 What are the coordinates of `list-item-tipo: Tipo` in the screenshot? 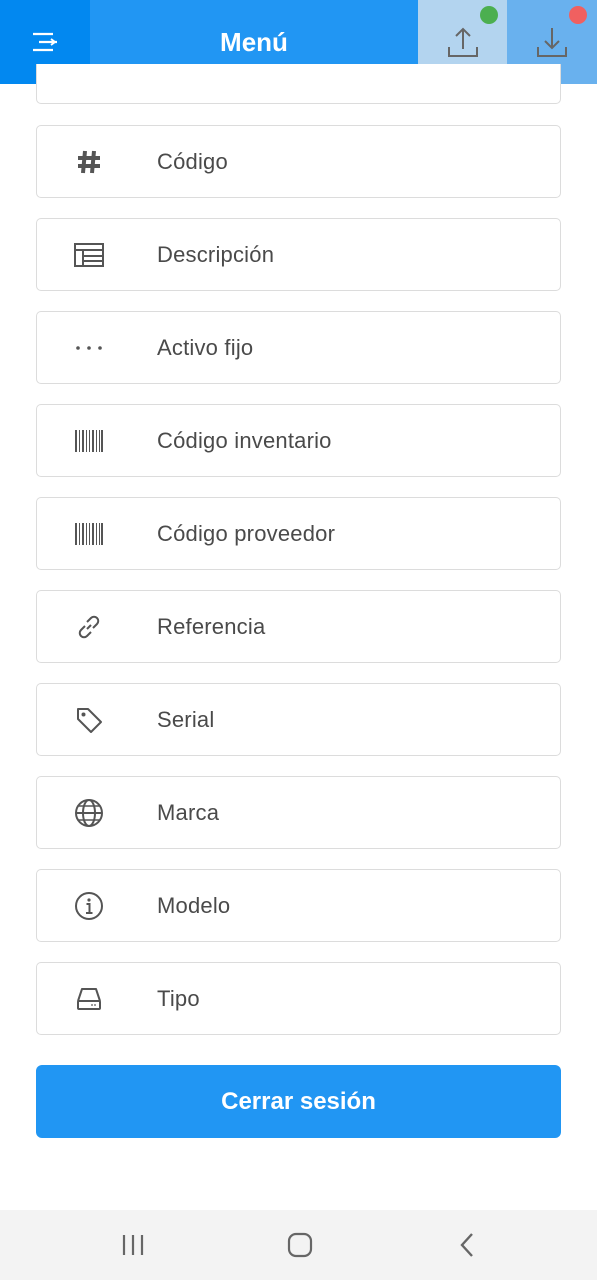 It's located at (298, 998).